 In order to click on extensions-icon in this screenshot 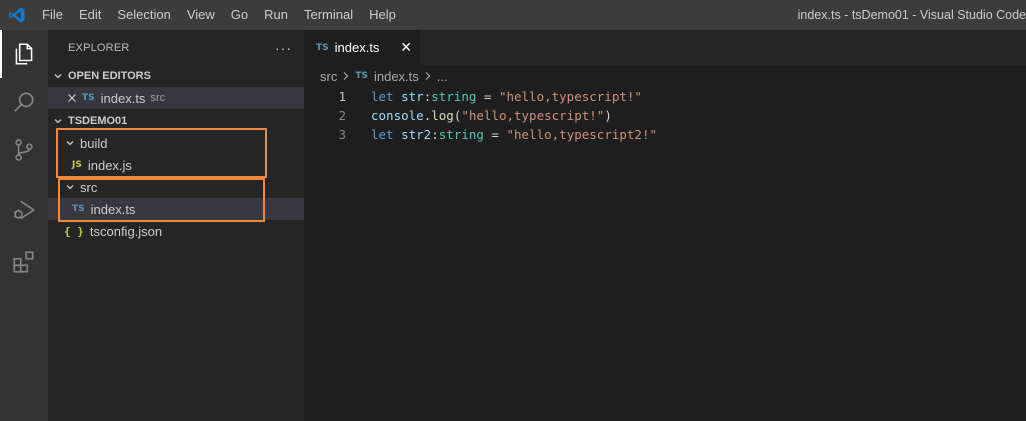, I will do `click(24, 262)`.